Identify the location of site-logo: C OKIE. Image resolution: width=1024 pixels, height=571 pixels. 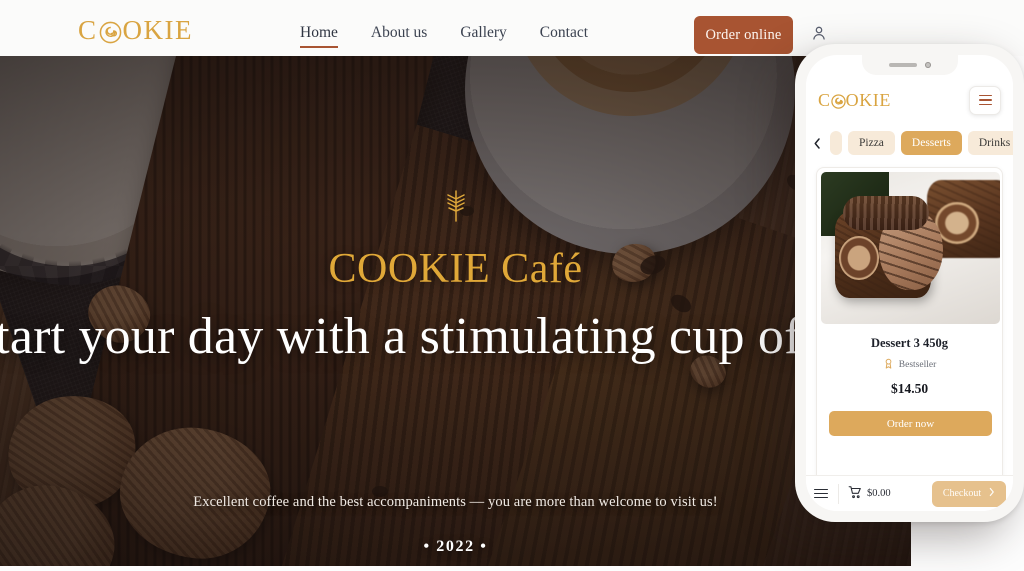
(135, 30).